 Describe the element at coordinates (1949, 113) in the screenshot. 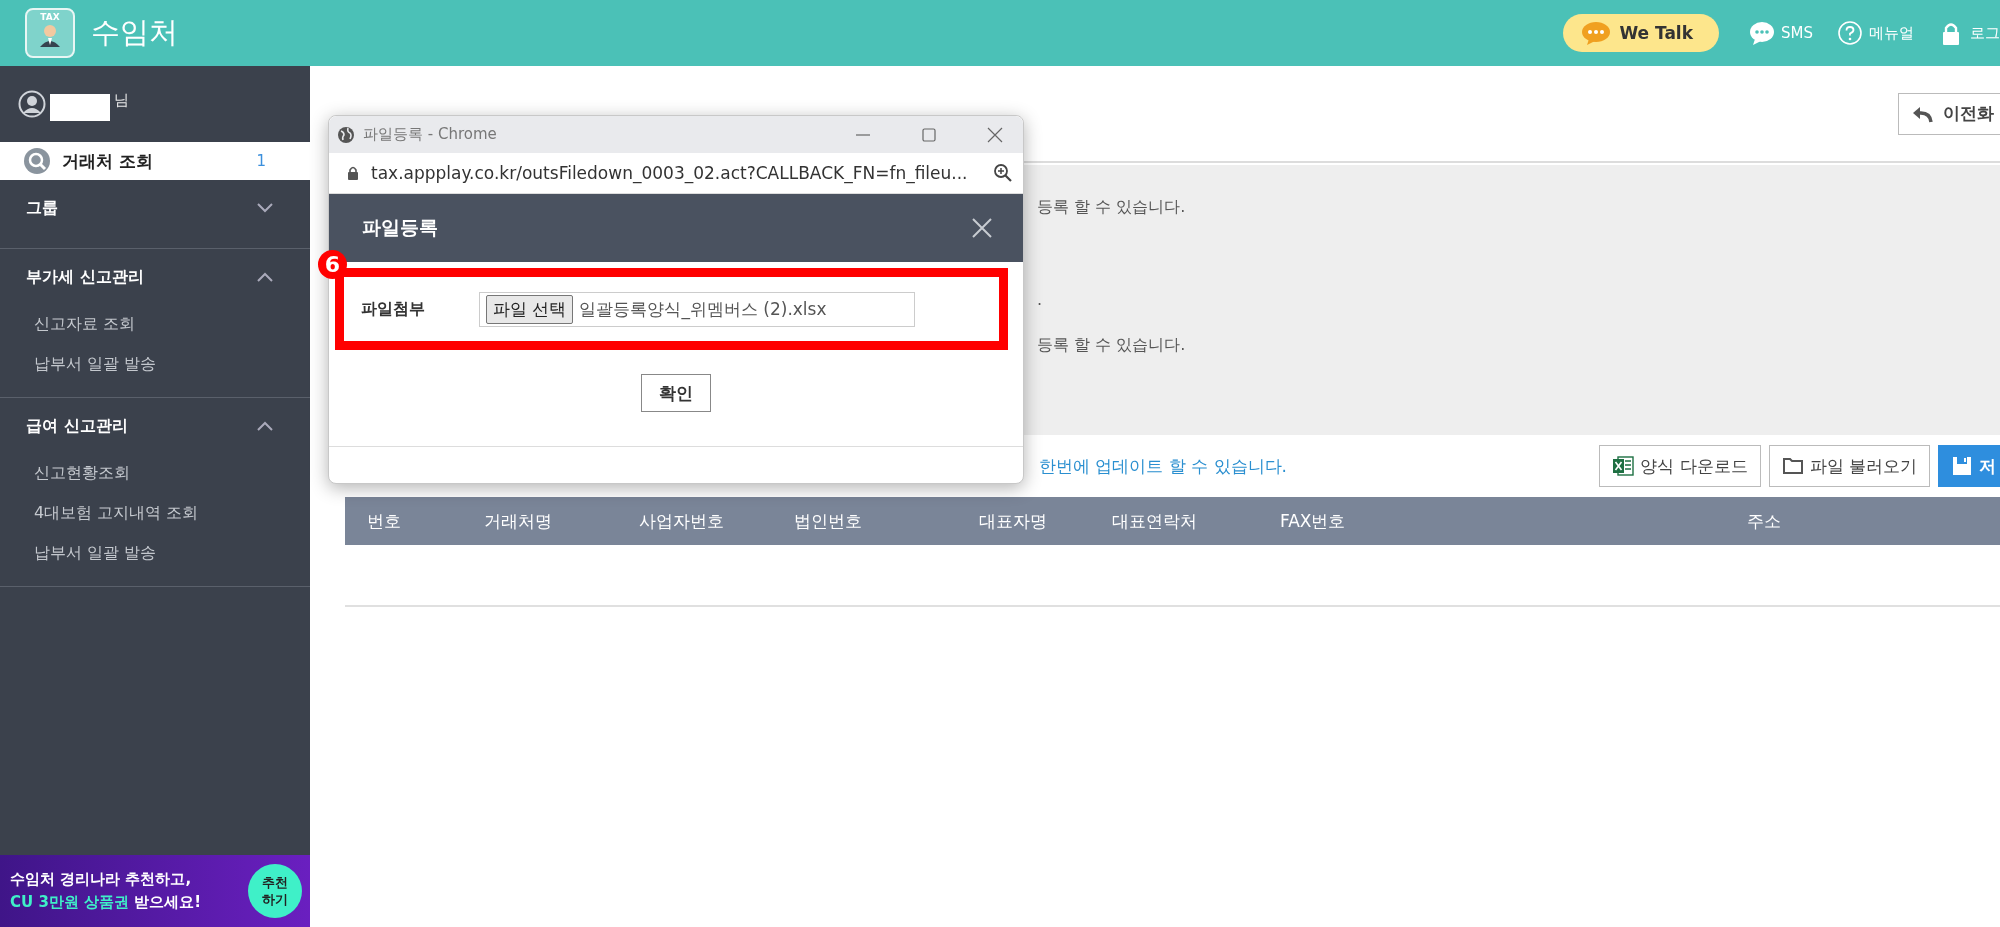

I see `back-button: 이전화` at that location.